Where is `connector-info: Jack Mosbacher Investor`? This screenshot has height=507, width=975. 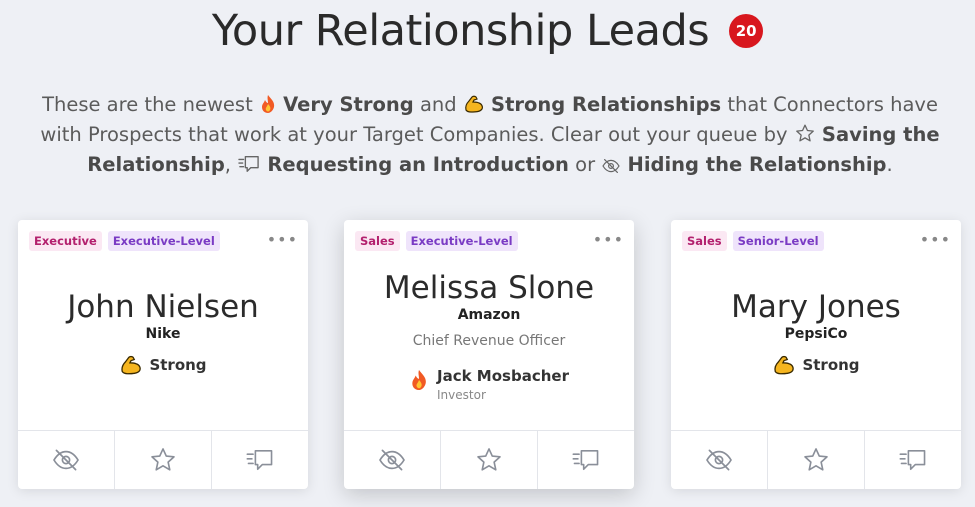
connector-info: Jack Mosbacher Investor is located at coordinates (489, 384).